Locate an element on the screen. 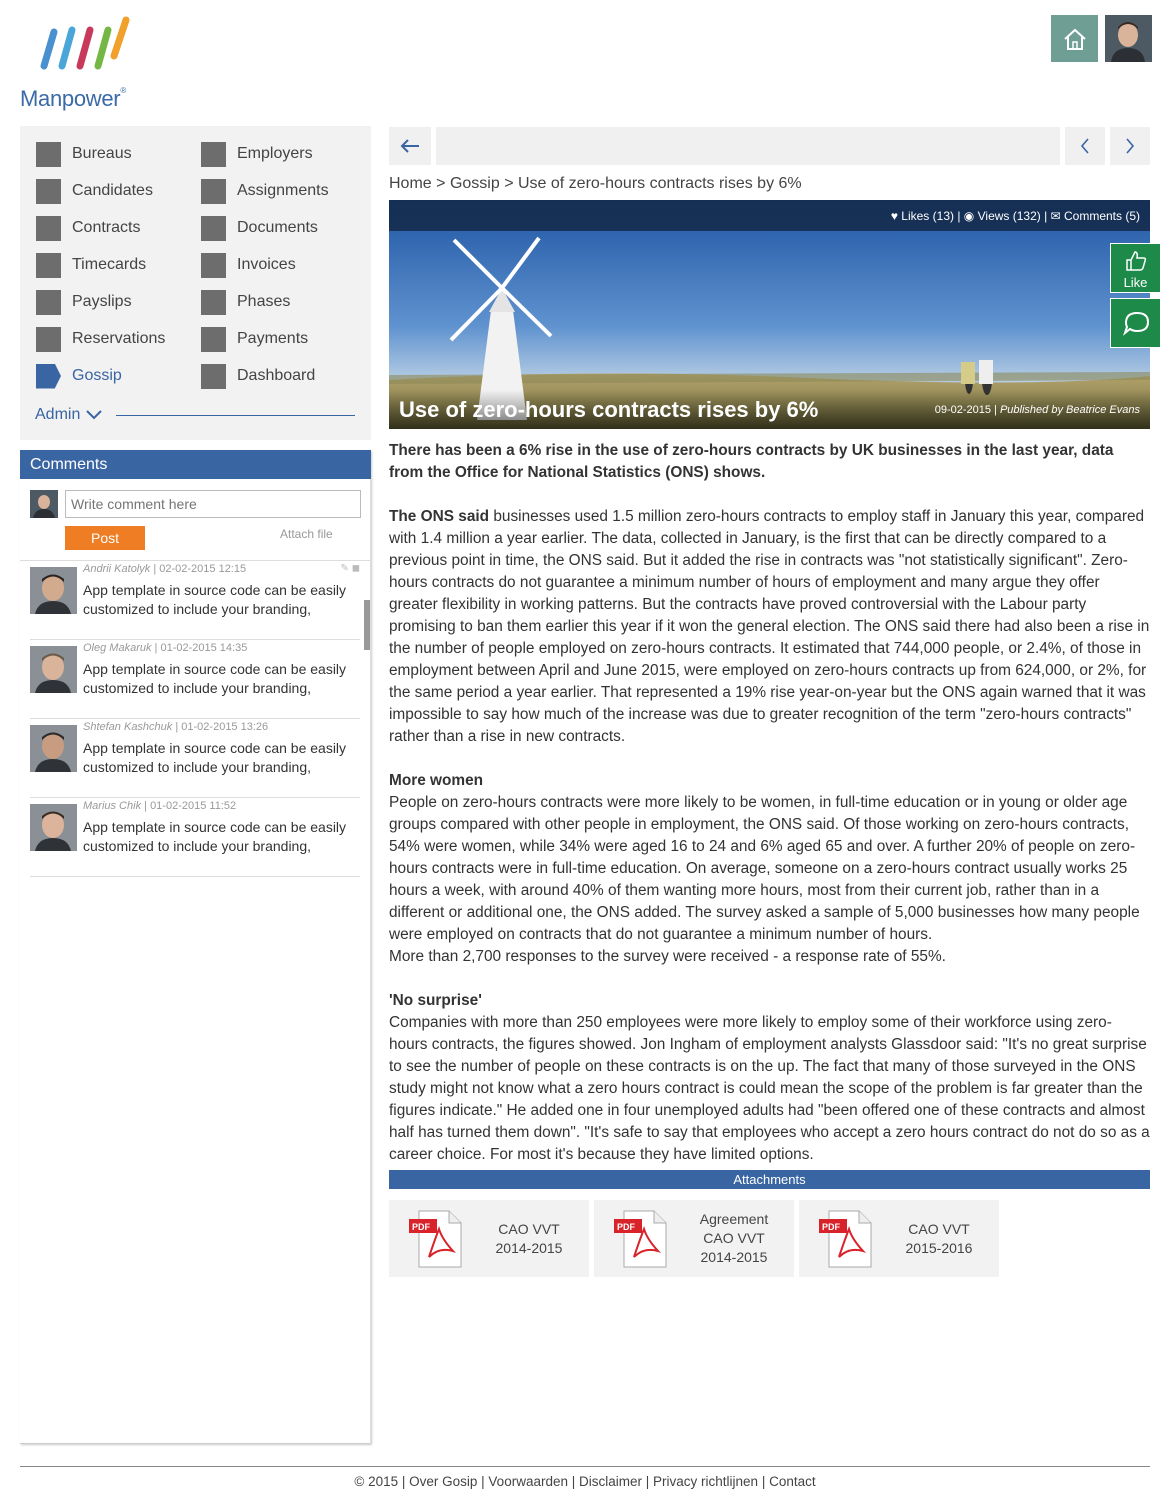 Image resolution: width=1170 pixels, height=1500 pixels. comment-tools: ✎ ◼ is located at coordinates (350, 568).